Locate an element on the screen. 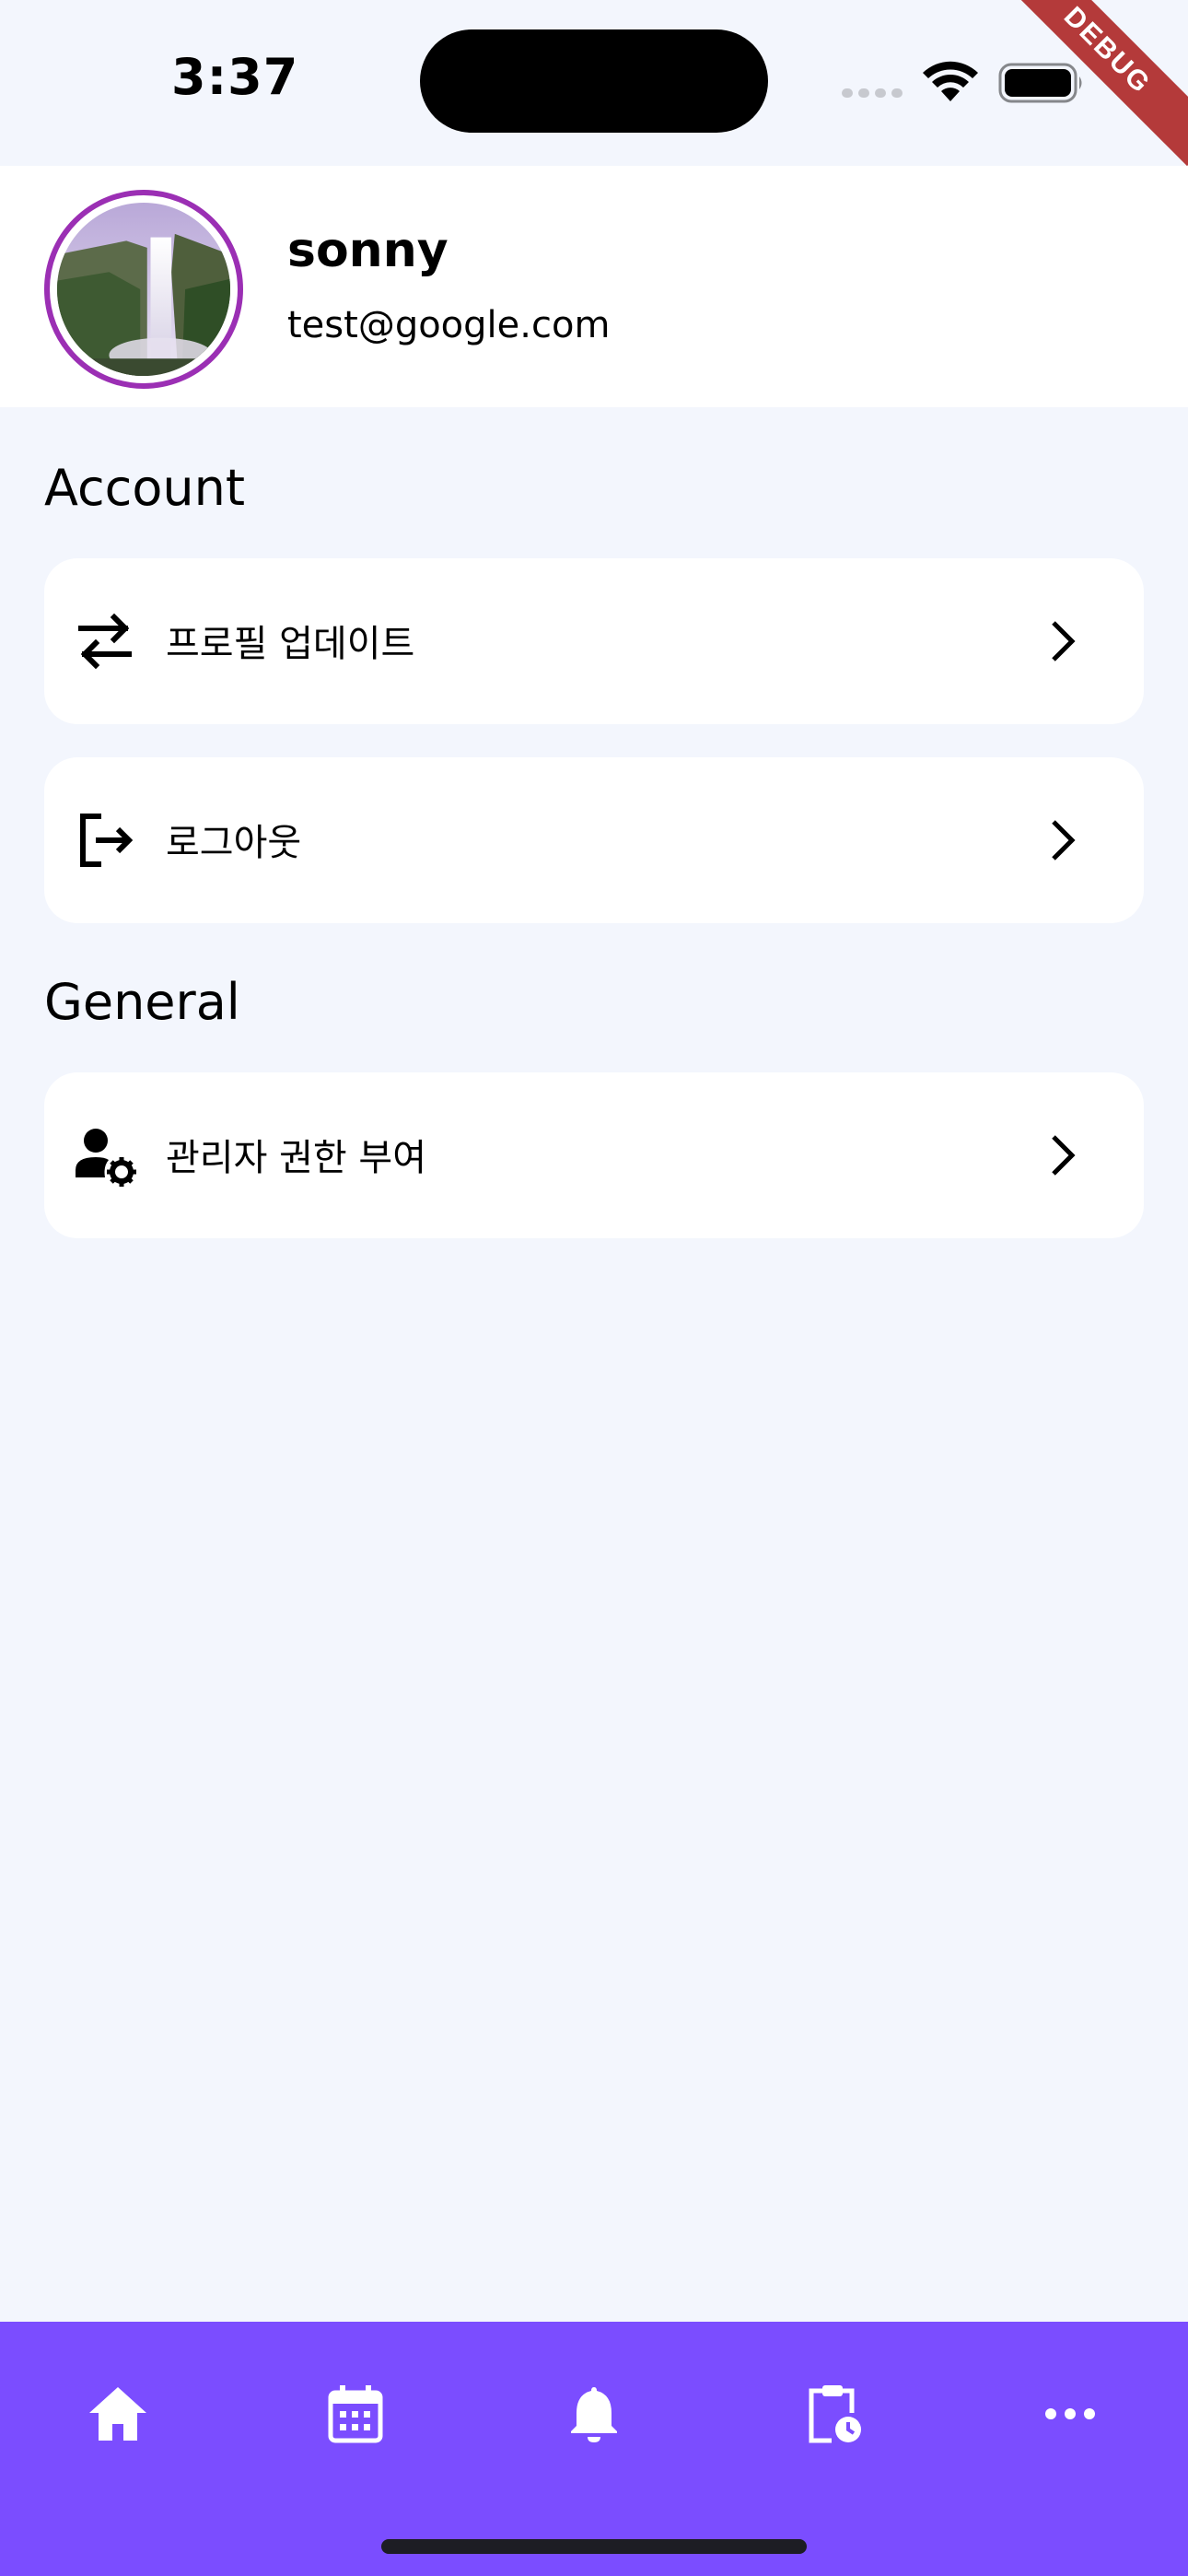  section-title-account: Account is located at coordinates (145, 488).